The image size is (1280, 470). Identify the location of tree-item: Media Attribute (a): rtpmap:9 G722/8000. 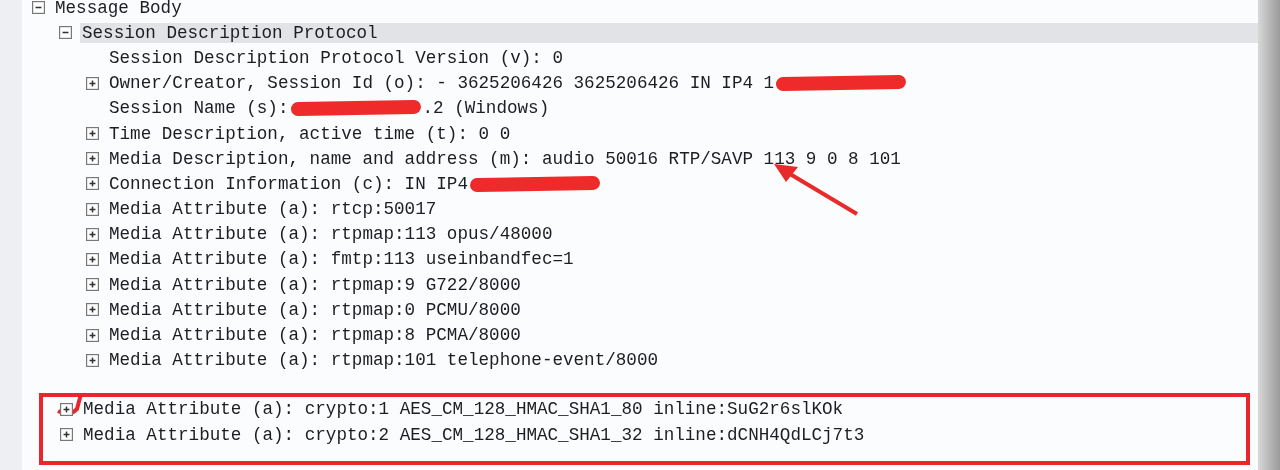
(315, 284).